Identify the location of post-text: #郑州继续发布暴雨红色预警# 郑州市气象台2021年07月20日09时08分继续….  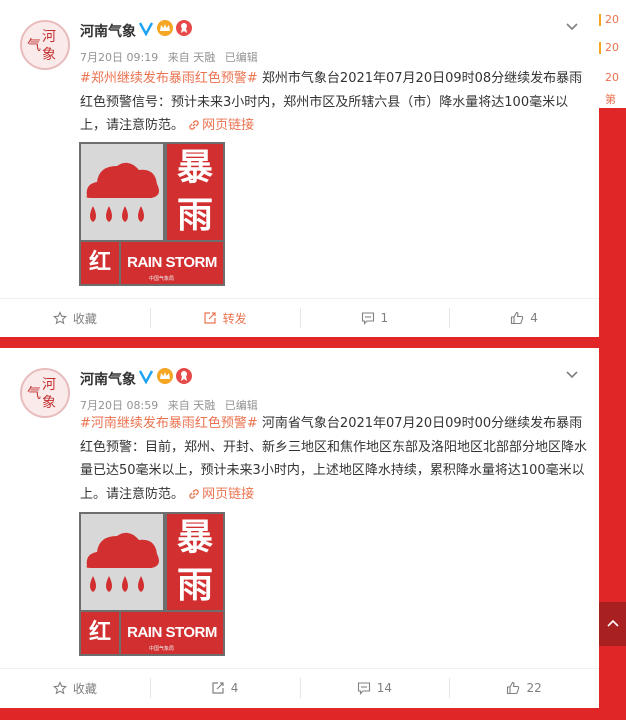
(335, 102).